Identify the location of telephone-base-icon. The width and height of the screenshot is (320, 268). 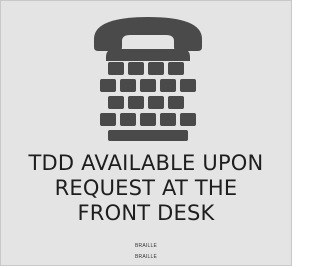
(148, 55).